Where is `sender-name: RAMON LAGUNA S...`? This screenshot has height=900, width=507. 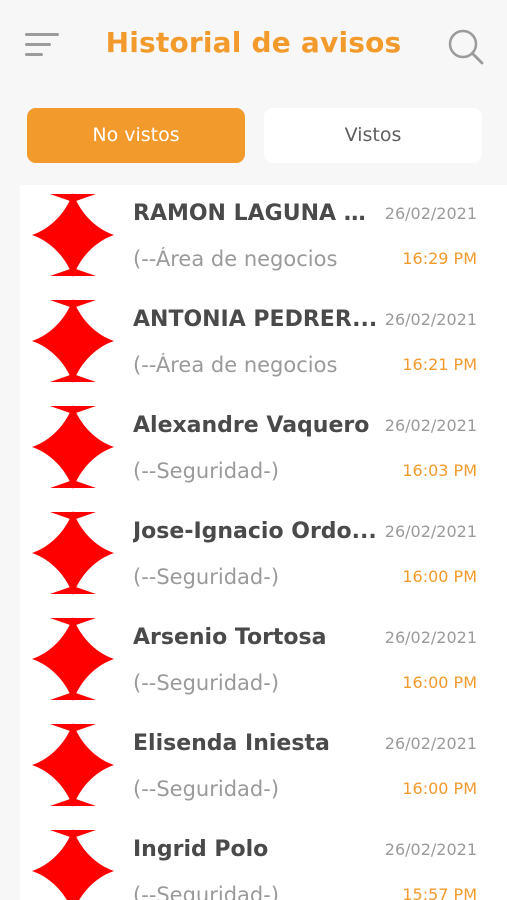
sender-name: RAMON LAGUNA S... is located at coordinates (256, 213).